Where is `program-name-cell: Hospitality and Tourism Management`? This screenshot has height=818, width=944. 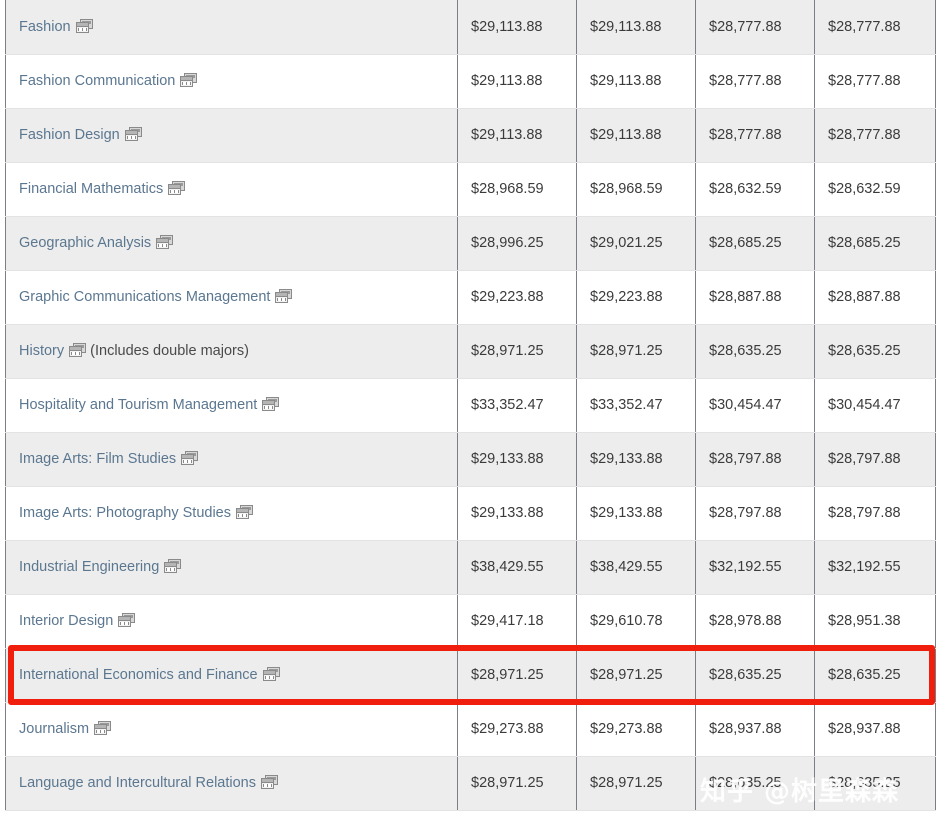
program-name-cell: Hospitality and Tourism Management is located at coordinates (231, 405).